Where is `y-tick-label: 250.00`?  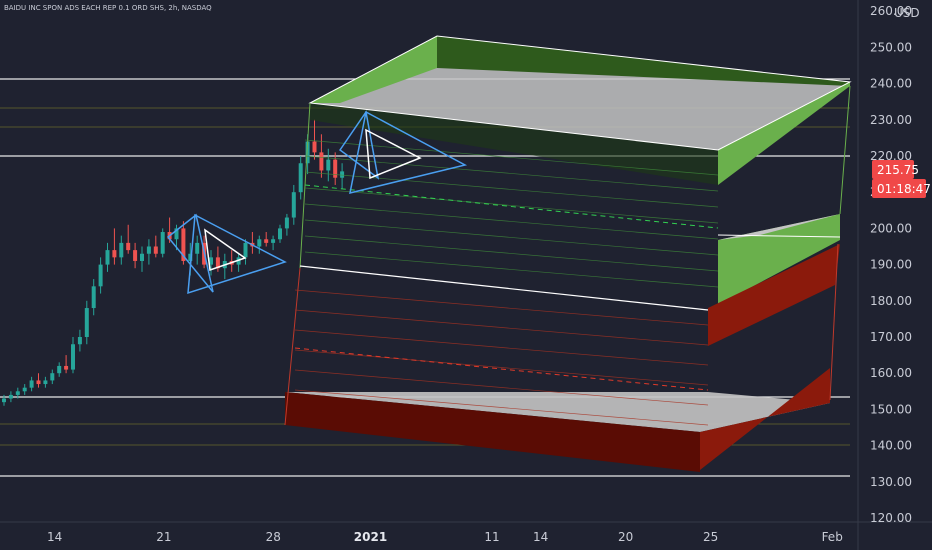
y-tick-label: 250.00 is located at coordinates (891, 47).